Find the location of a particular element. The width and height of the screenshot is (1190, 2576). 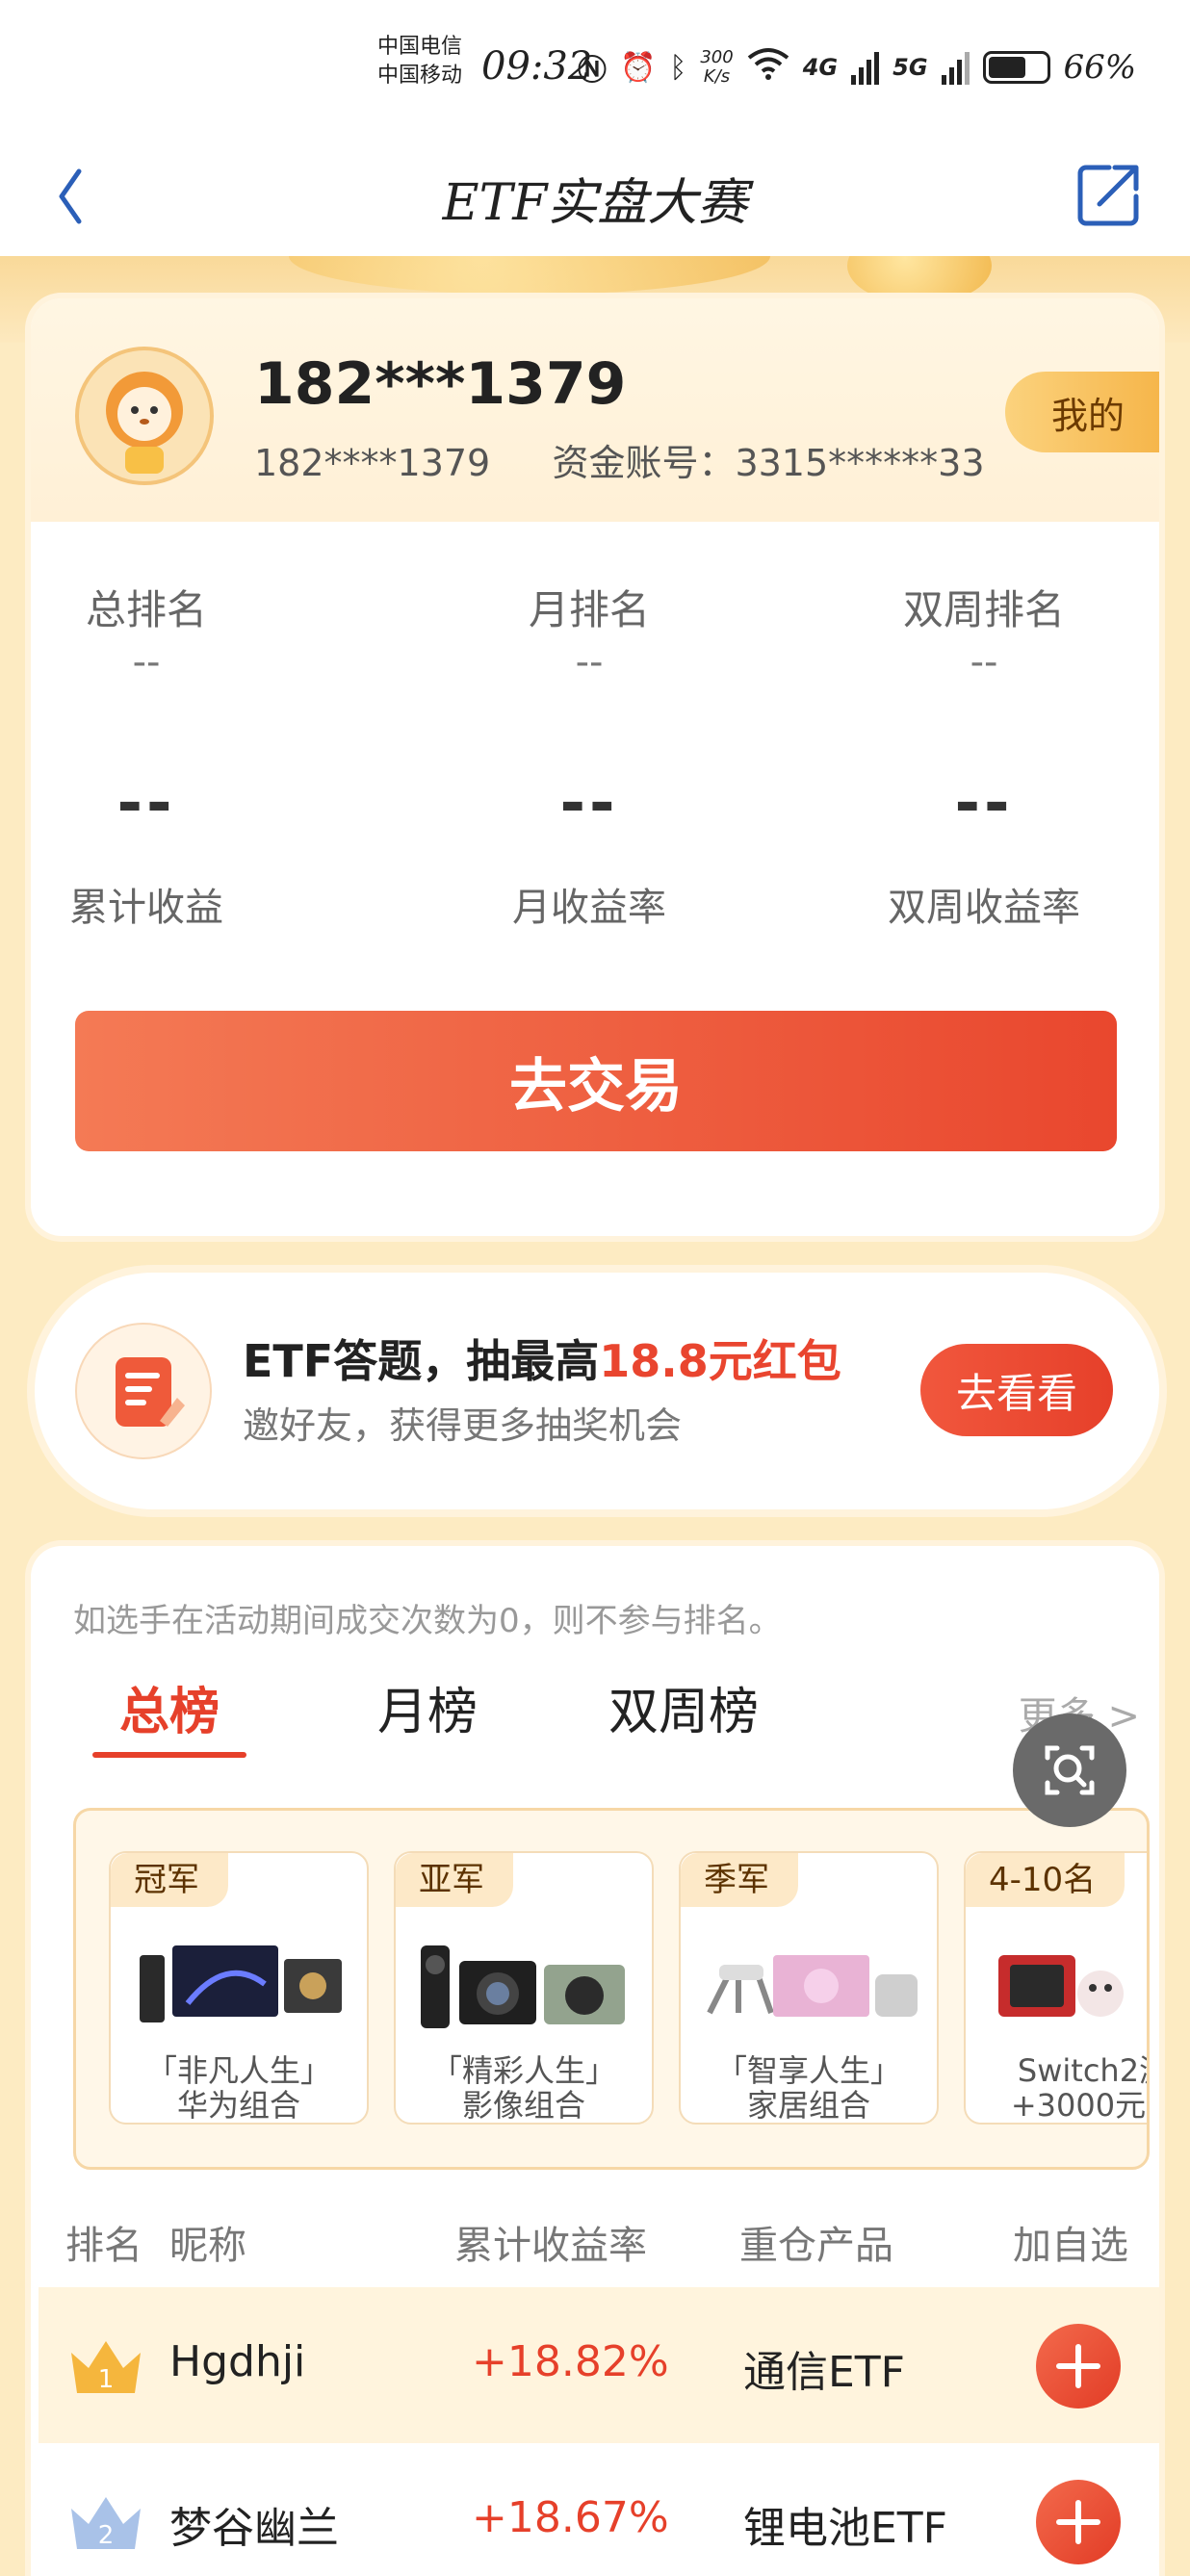

page-title: ETF实盘大赛 is located at coordinates (595, 203).